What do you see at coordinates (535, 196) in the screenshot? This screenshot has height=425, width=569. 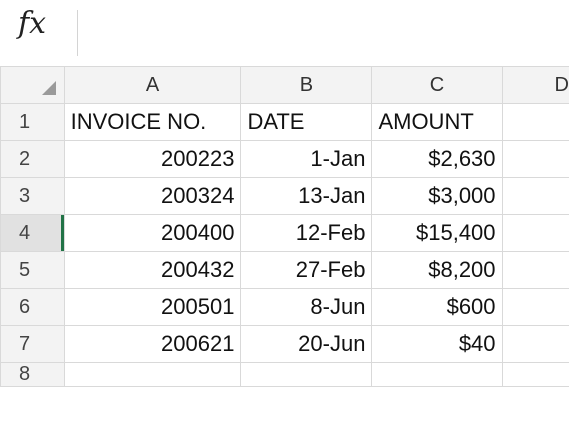 I see `cell-d3` at bounding box center [535, 196].